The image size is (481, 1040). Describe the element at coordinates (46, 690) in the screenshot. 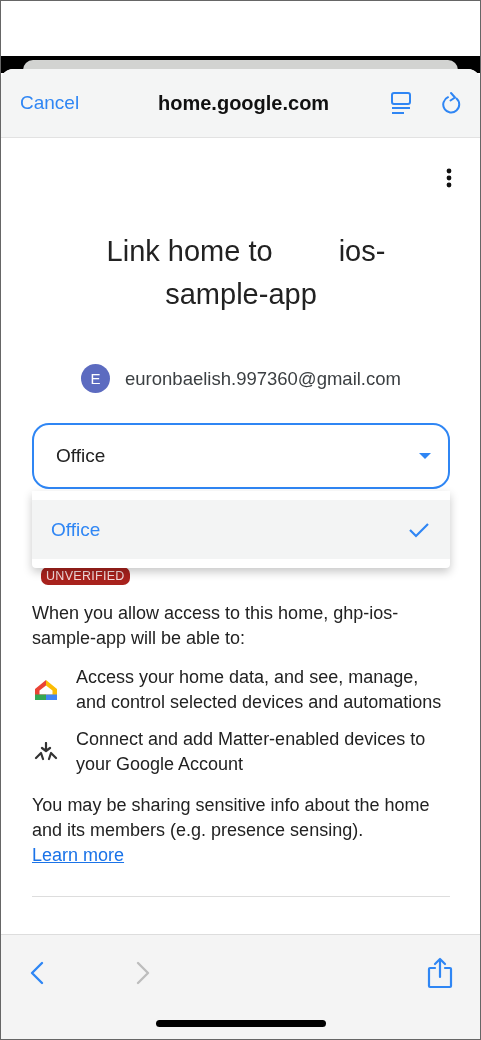

I see `home-icon` at that location.